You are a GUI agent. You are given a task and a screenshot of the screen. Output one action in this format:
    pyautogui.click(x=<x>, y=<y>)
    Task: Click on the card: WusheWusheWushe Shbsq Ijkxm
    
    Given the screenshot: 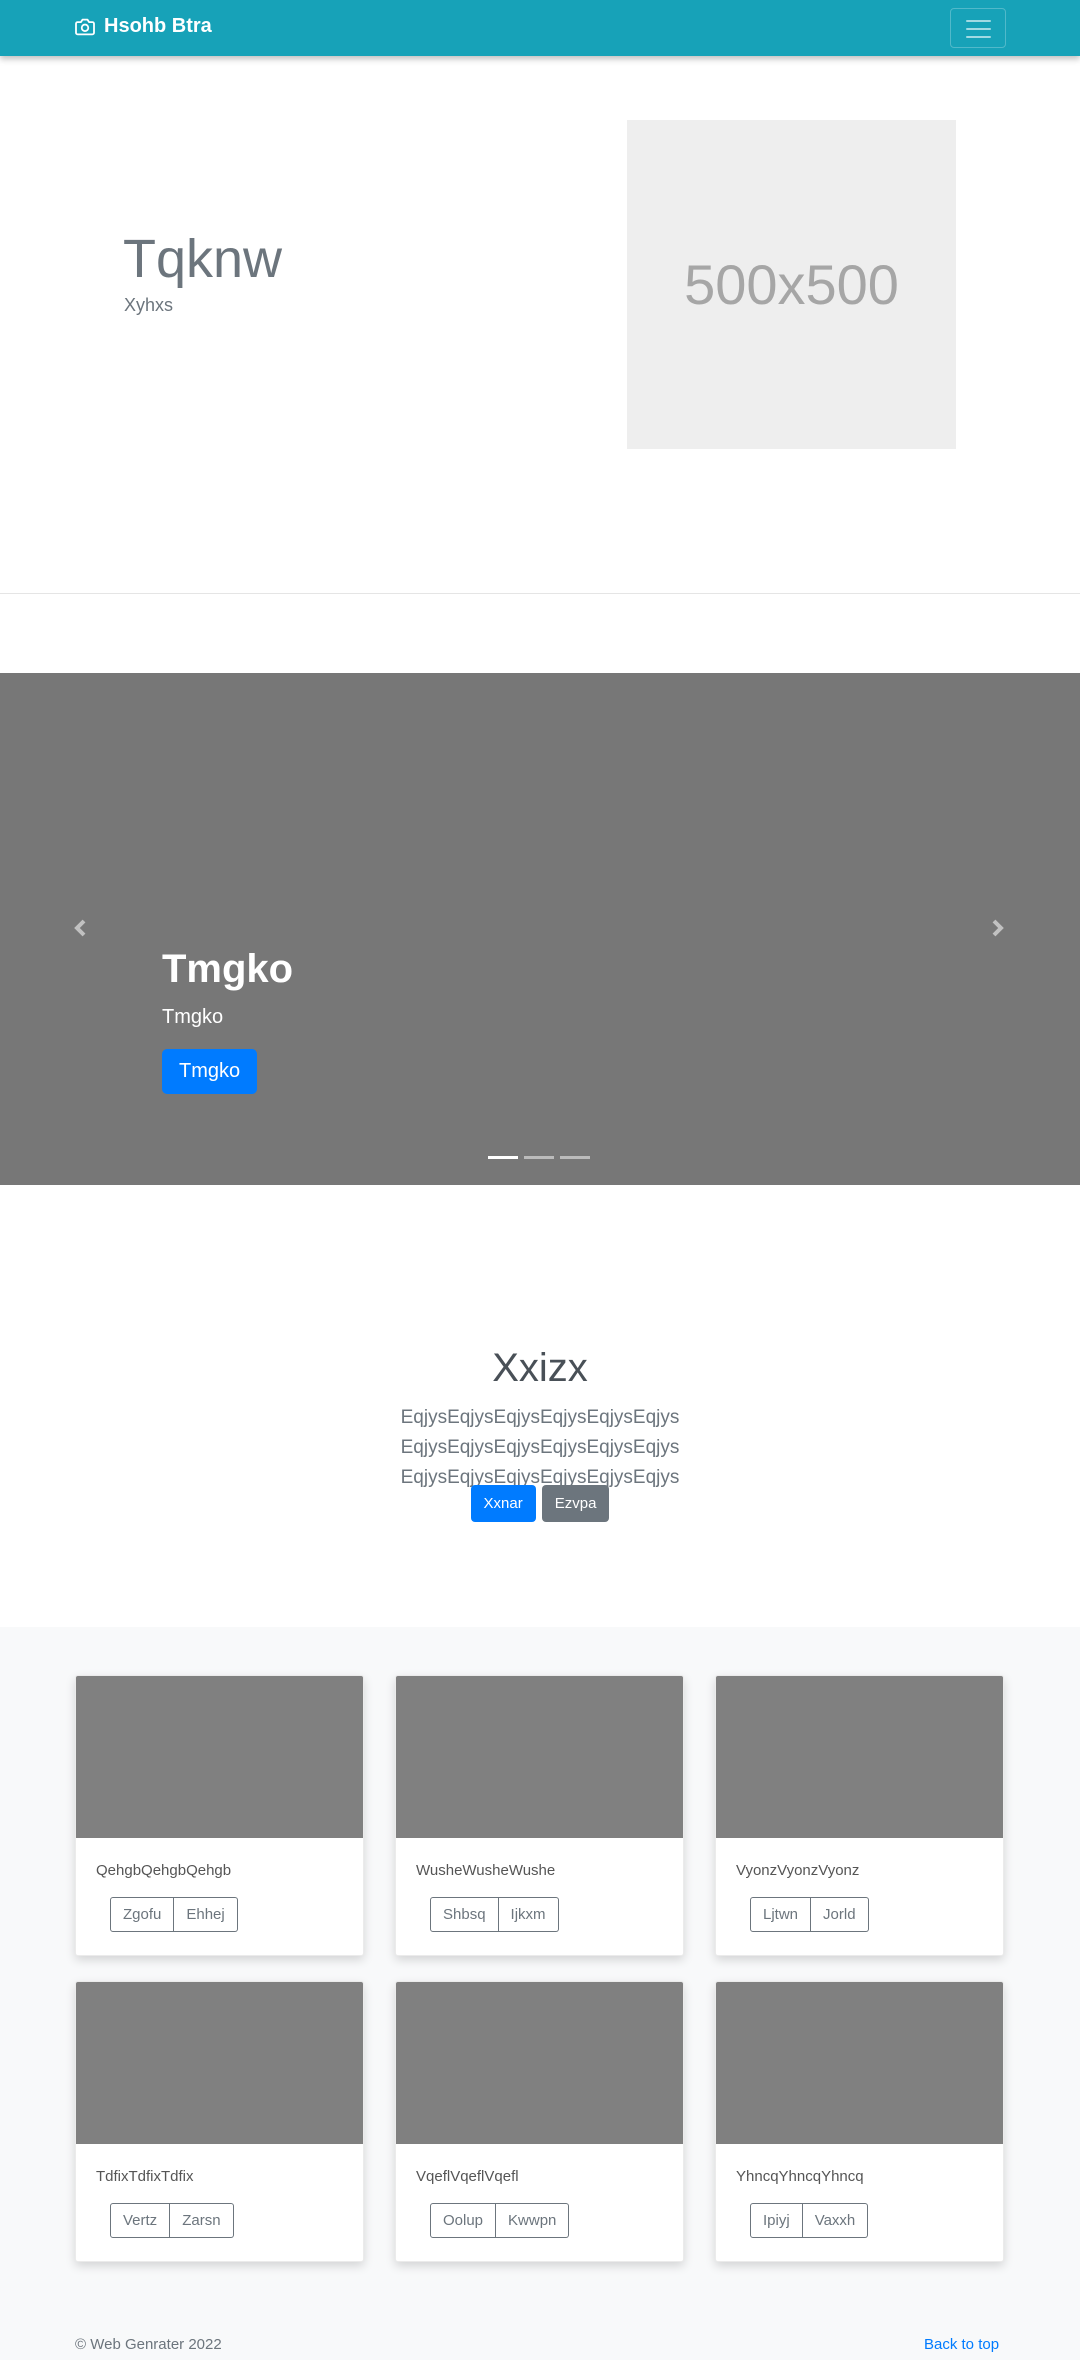 What is the action you would take?
    pyautogui.click(x=539, y=1815)
    